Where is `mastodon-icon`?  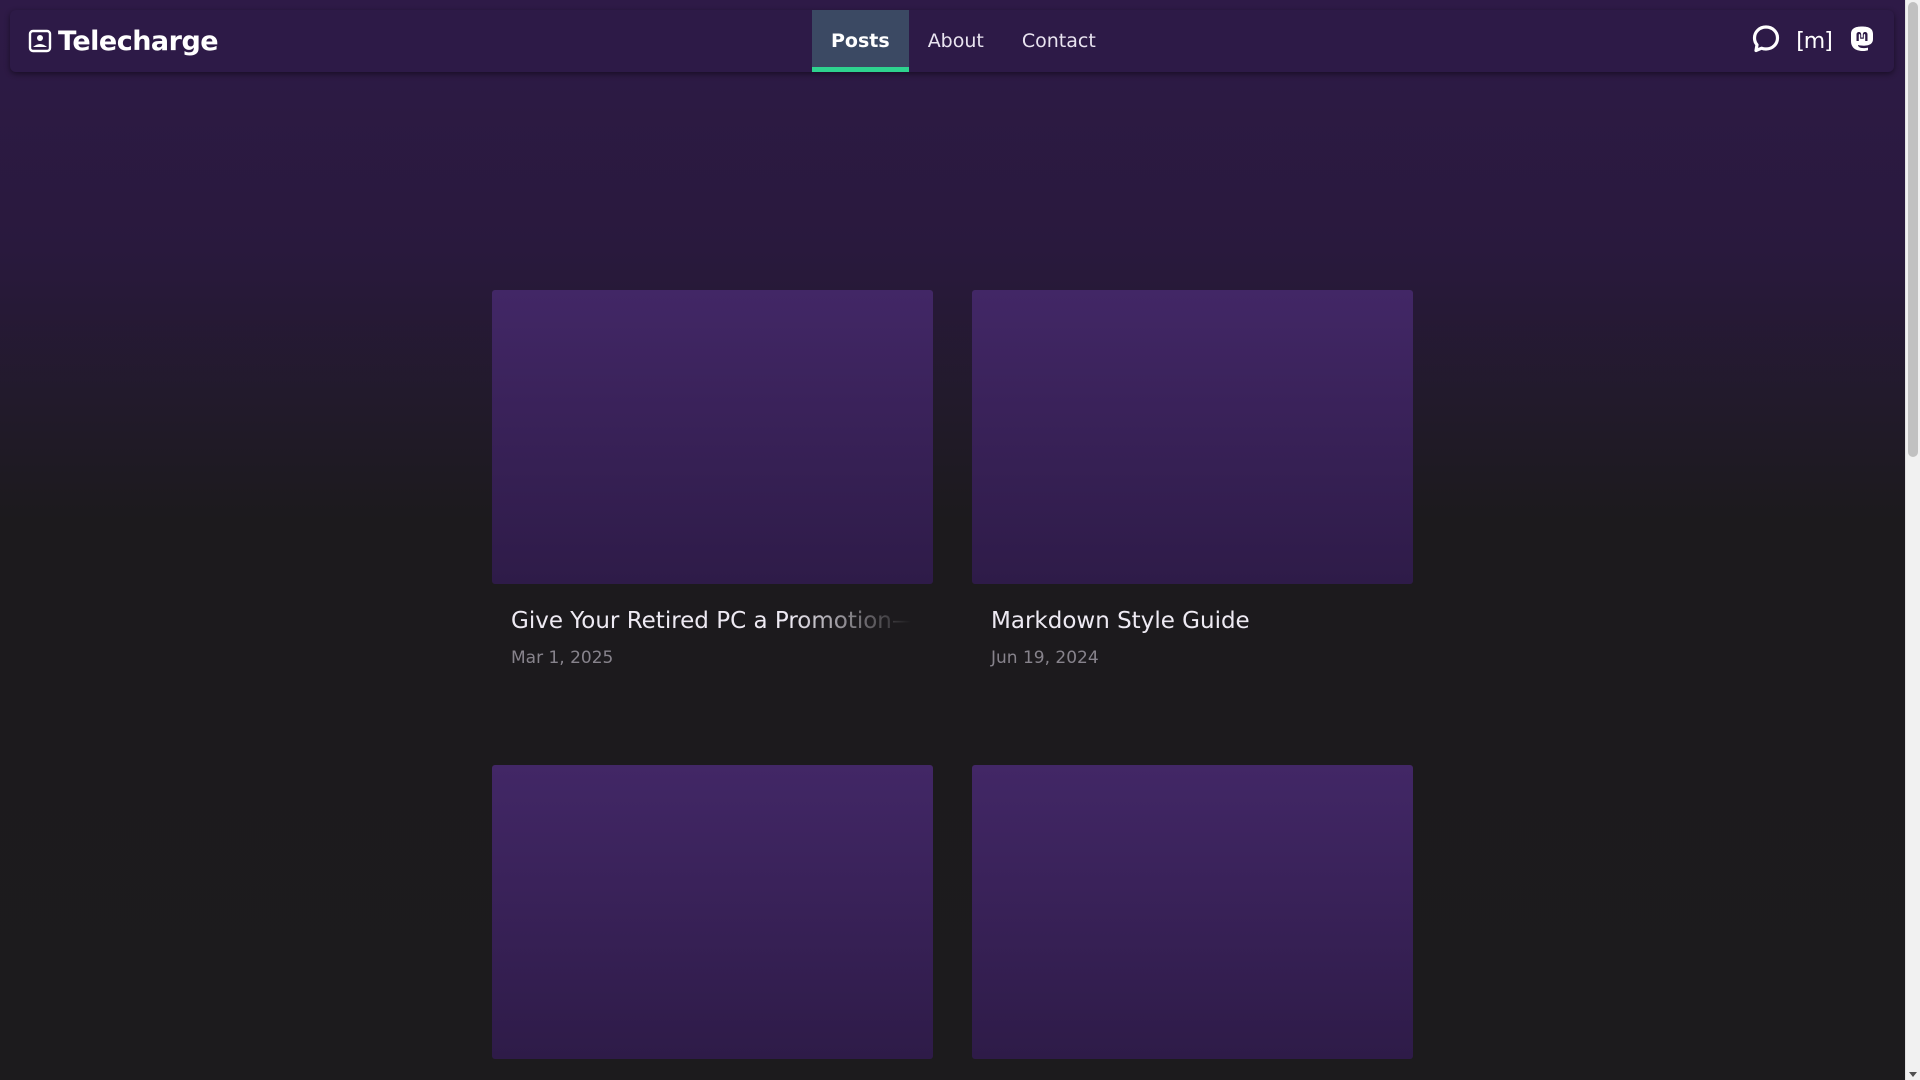 mastodon-icon is located at coordinates (1862, 41).